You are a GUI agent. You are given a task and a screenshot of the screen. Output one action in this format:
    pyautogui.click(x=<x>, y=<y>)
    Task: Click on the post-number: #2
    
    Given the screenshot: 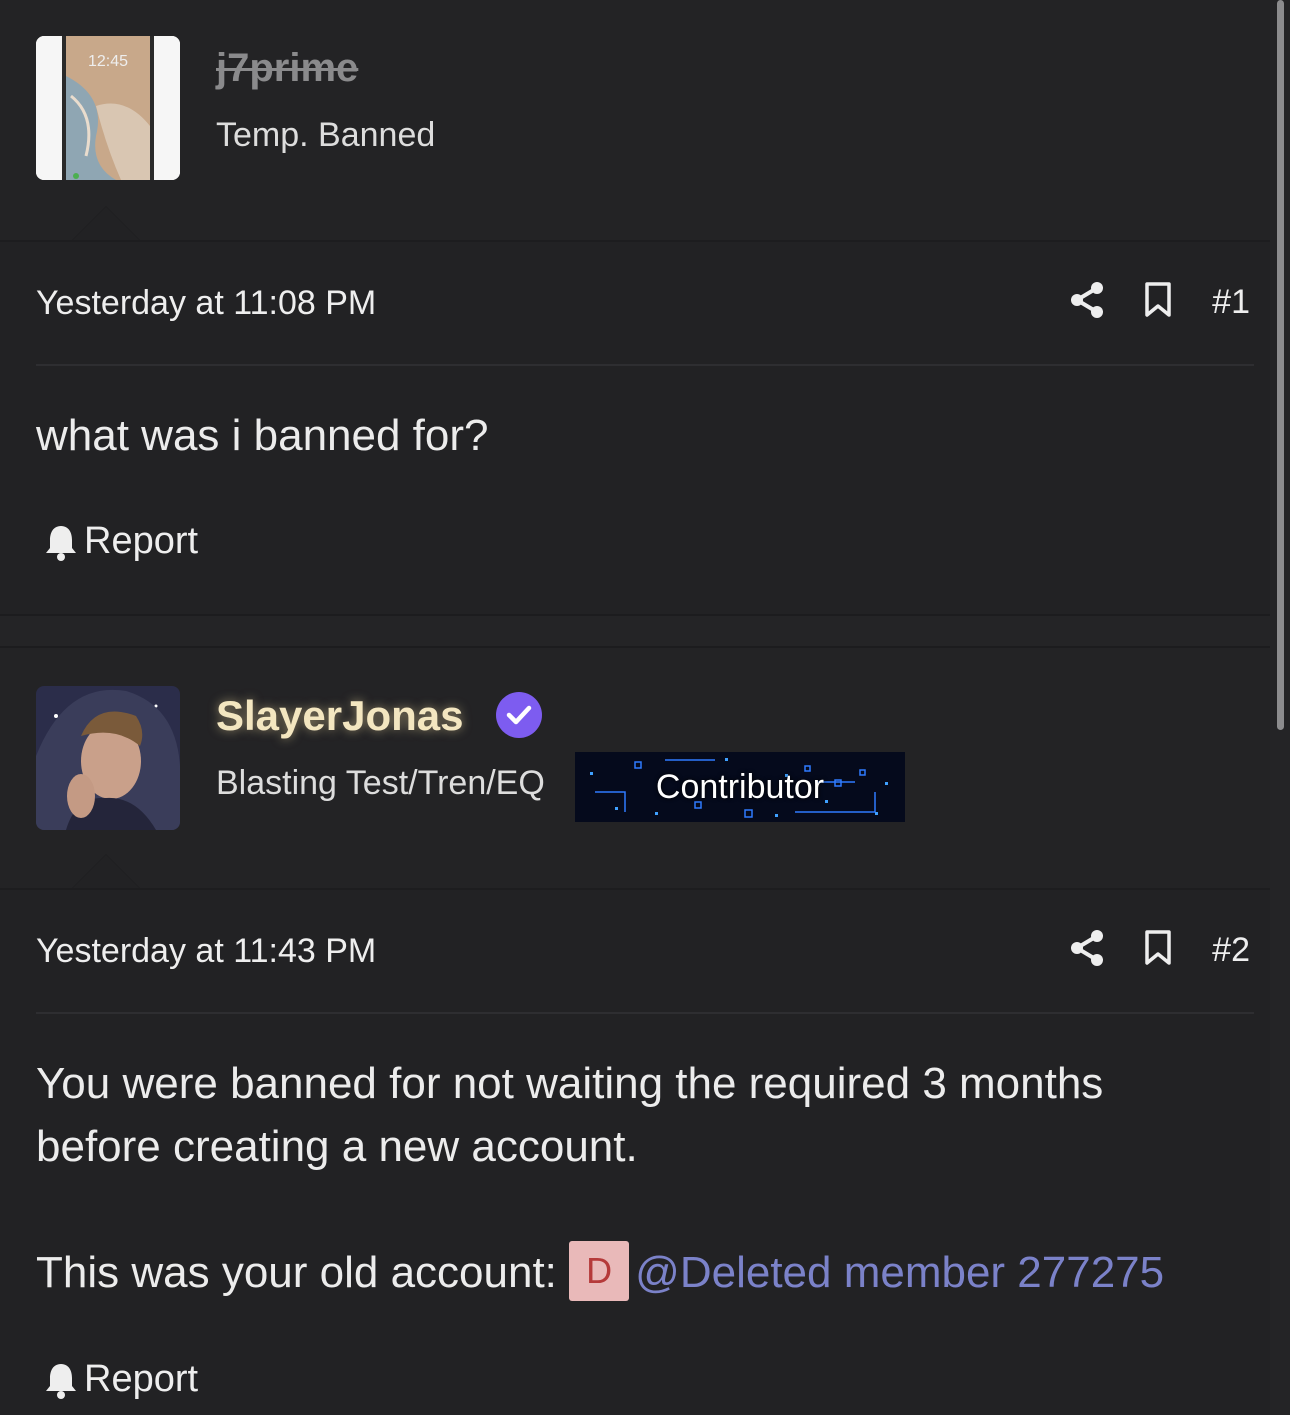 What is the action you would take?
    pyautogui.click(x=1231, y=950)
    